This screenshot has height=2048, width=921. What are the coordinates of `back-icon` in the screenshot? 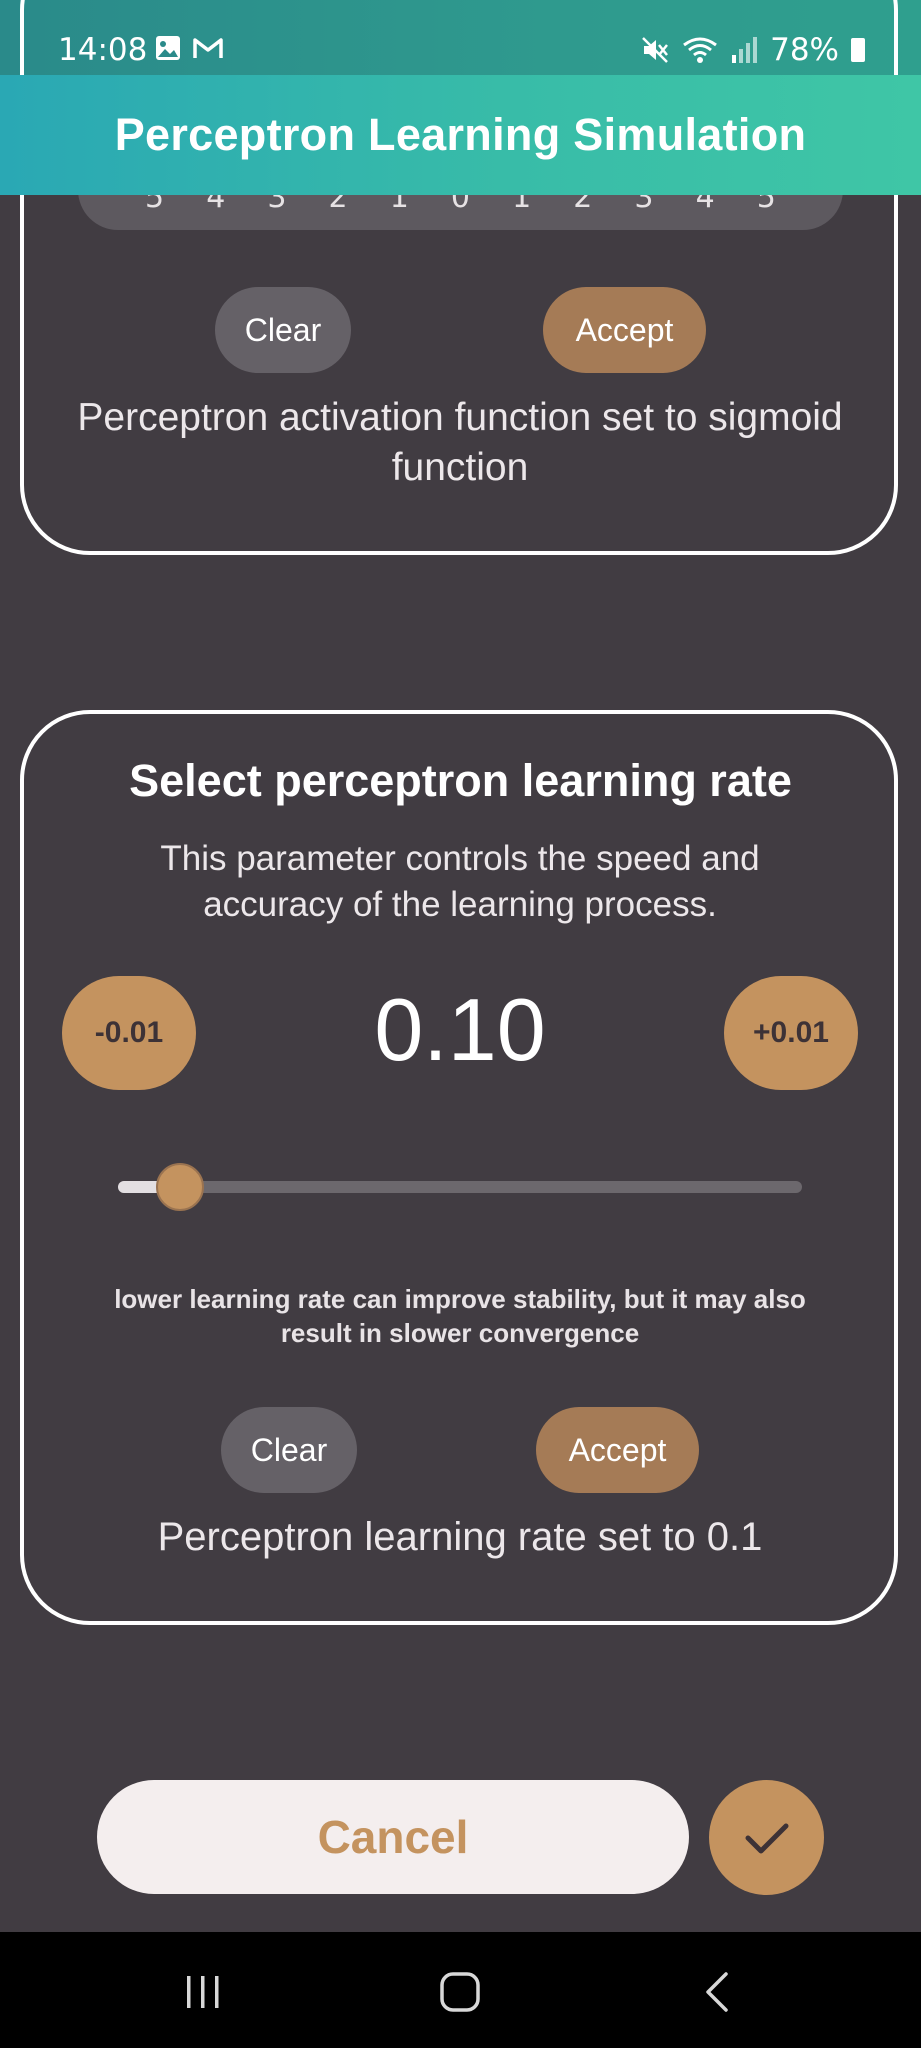 It's located at (718, 1992).